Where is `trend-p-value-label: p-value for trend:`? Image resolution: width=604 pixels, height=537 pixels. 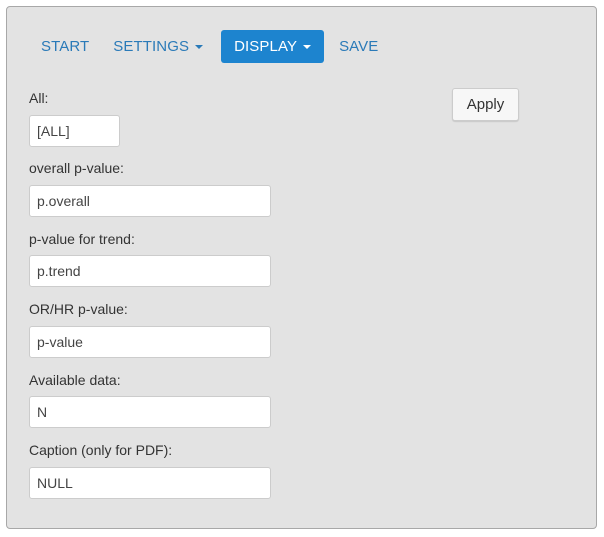
trend-p-value-label: p-value for trend: is located at coordinates (82, 239).